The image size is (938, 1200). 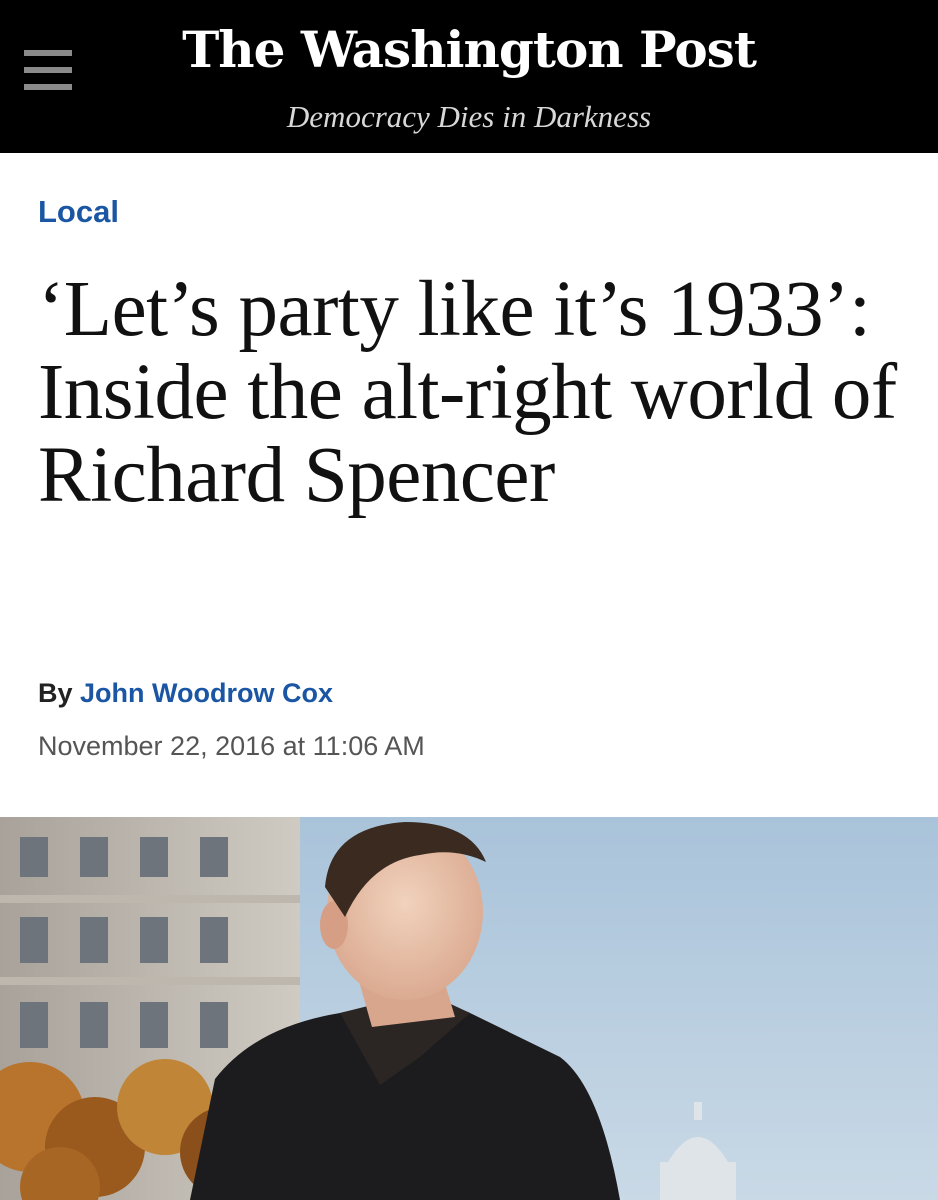 I want to click on site-logo: The Washington Post, so click(x=469, y=50).